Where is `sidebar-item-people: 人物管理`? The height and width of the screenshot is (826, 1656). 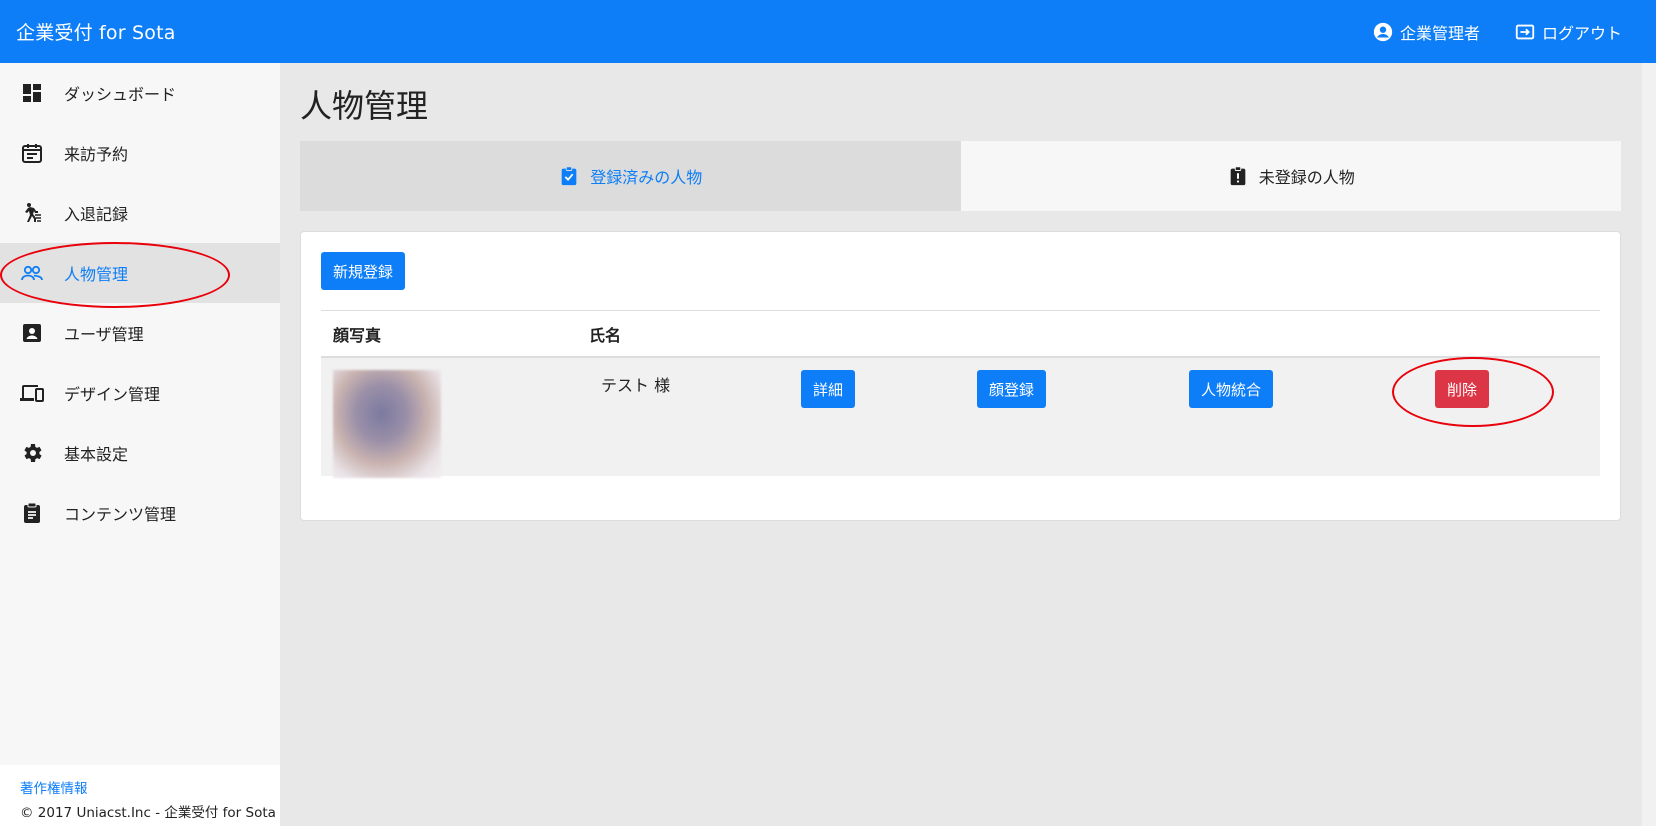
sidebar-item-people: 人物管理 is located at coordinates (140, 273).